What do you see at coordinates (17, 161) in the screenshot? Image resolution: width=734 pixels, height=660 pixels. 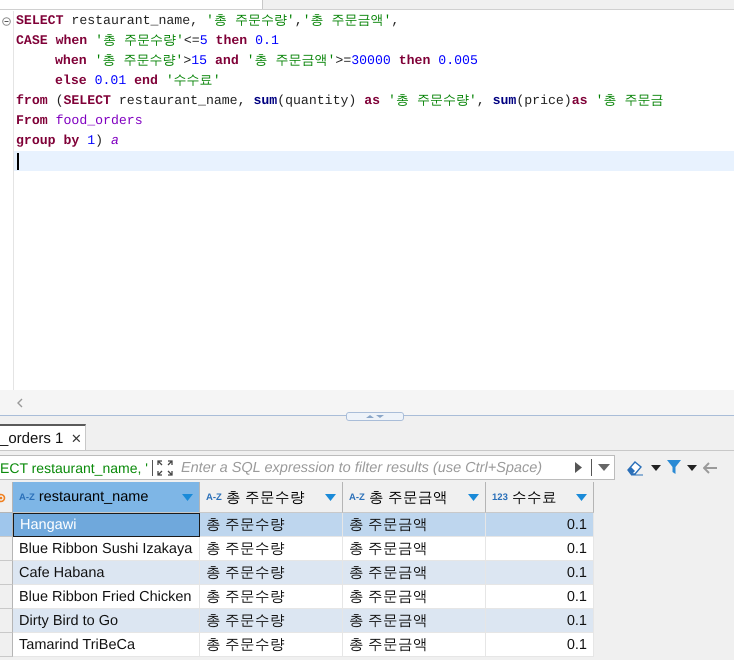 I see `text-cursor` at bounding box center [17, 161].